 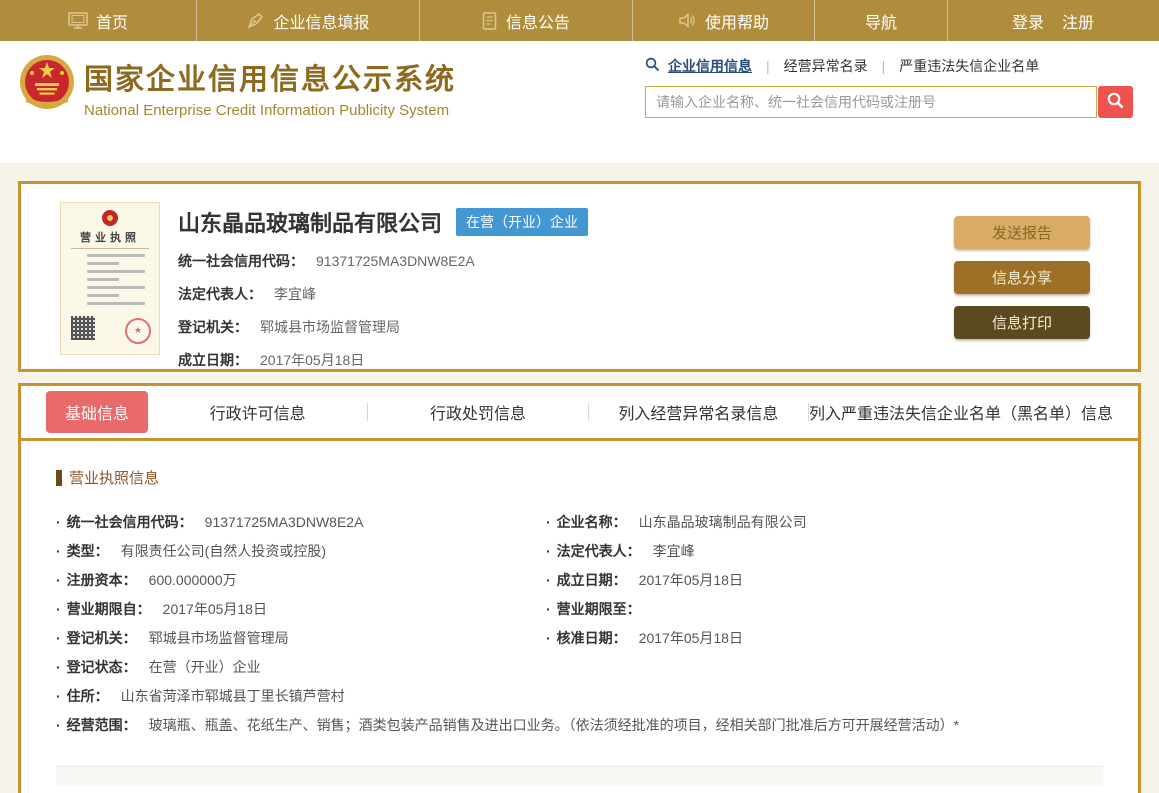 I want to click on nav-item-help: 使用帮助, so click(x=724, y=20).